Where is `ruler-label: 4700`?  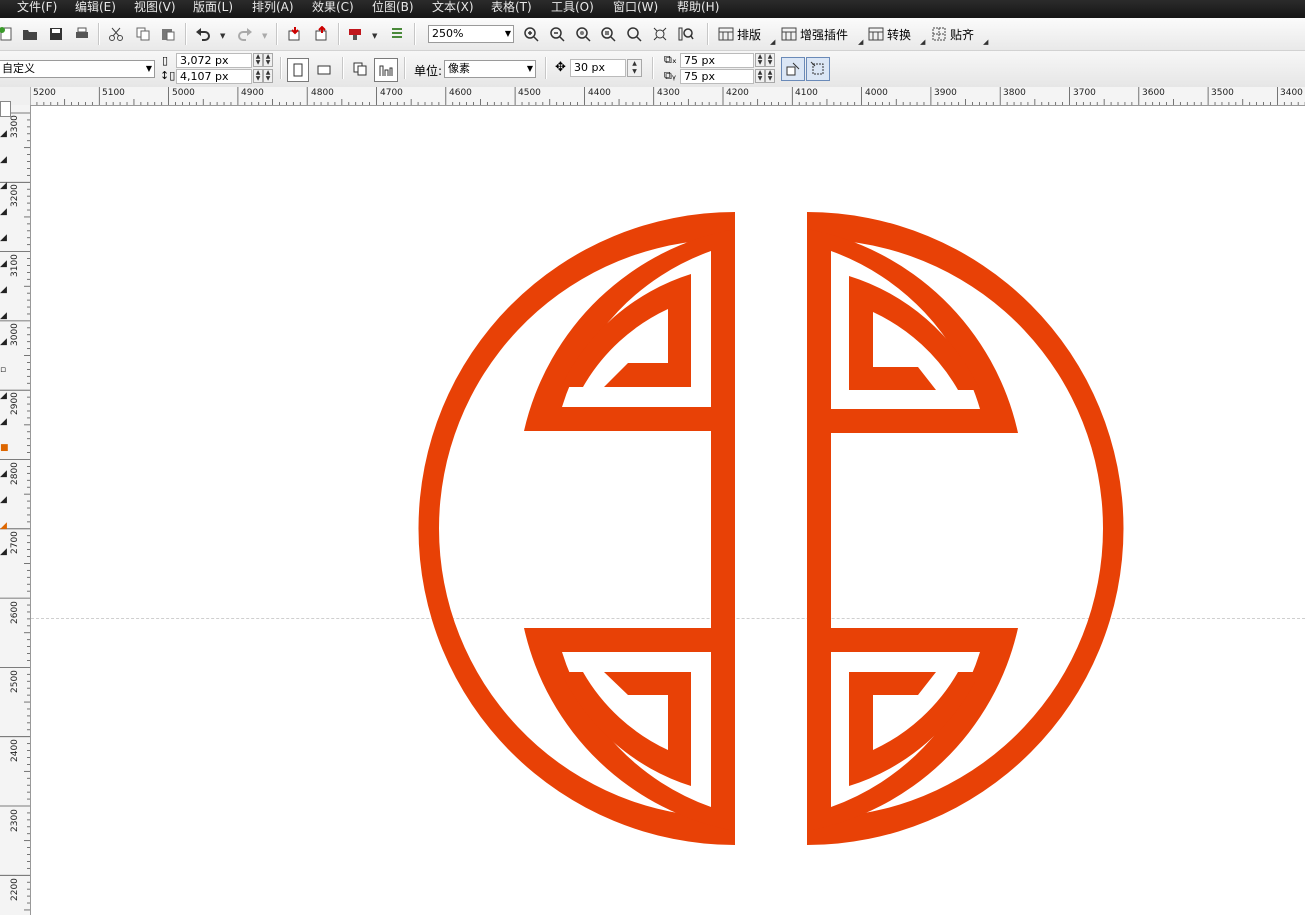
ruler-label: 4700 is located at coordinates (391, 93).